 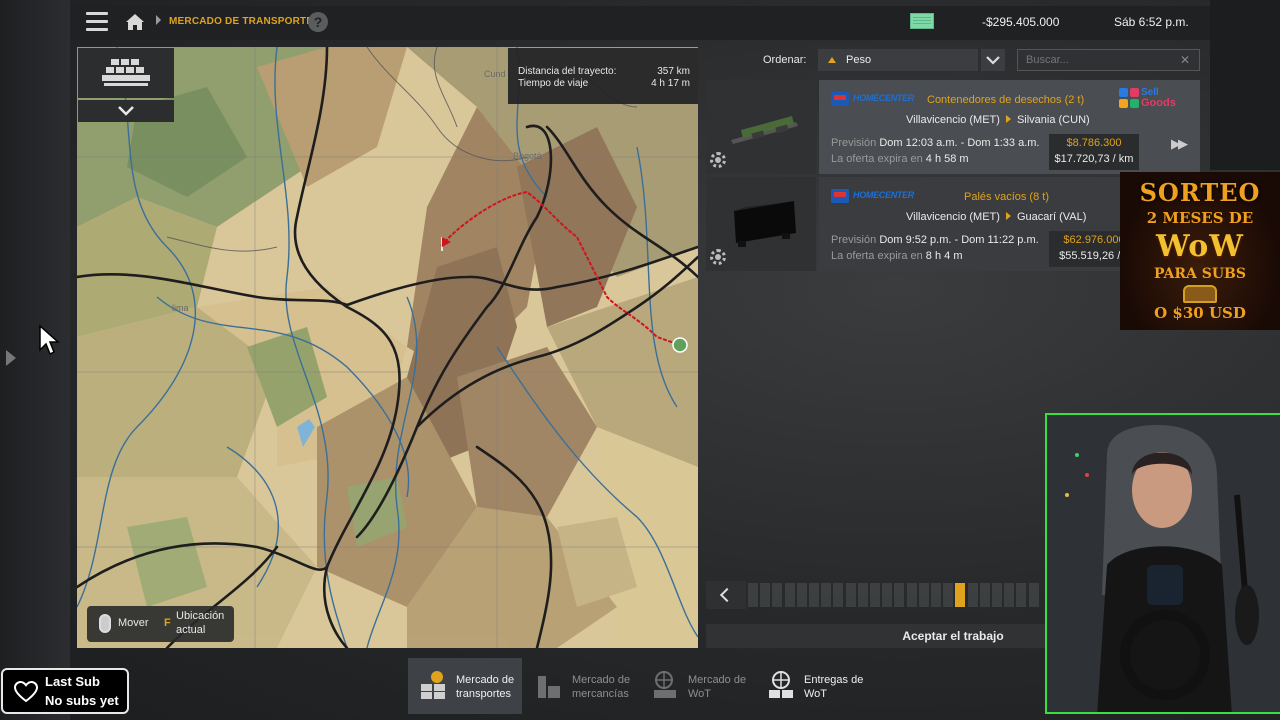 I want to click on sort-dropdown: Peso, so click(x=898, y=60).